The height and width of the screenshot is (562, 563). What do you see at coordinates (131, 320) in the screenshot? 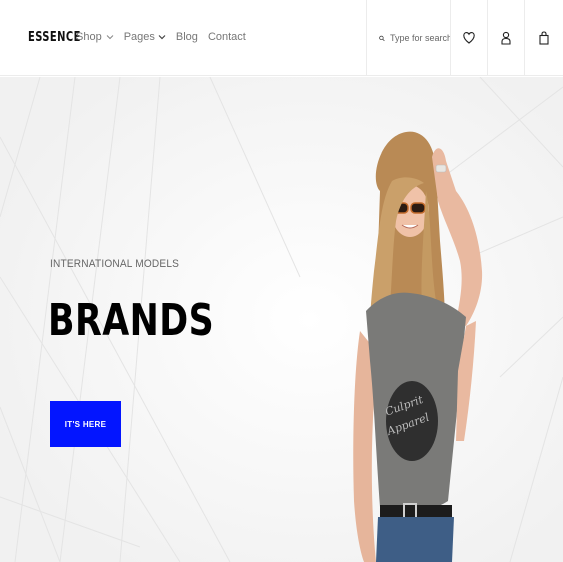
I see `hero-title: BRANDS` at bounding box center [131, 320].